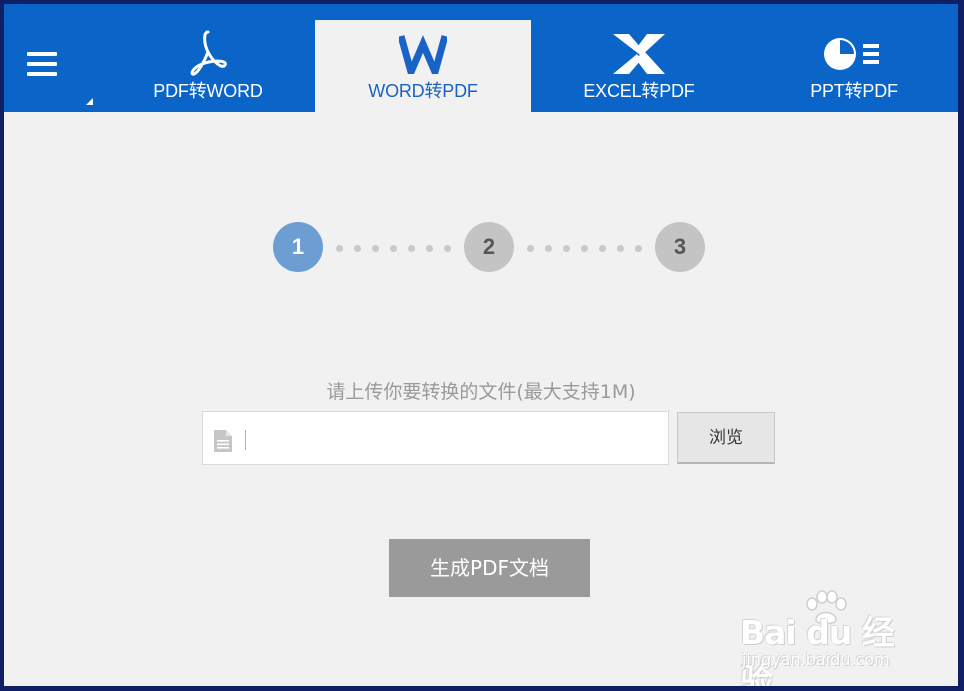 This screenshot has height=691, width=964. I want to click on progress-stepper: 1 2 3, so click(492, 249).